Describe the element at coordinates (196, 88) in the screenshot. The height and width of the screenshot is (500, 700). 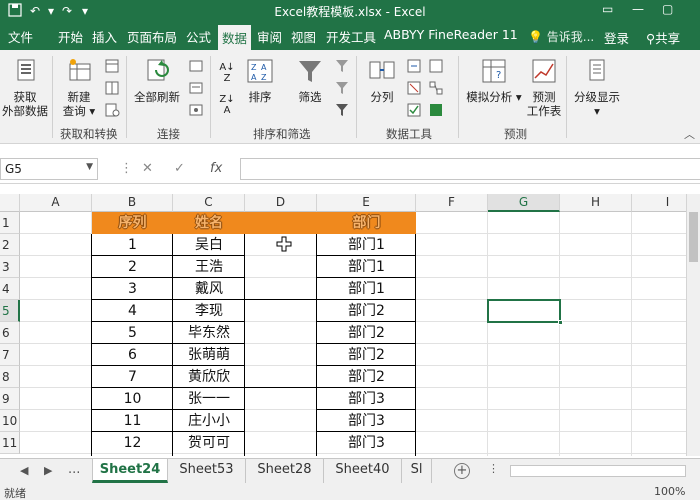
I see `properties-icon` at that location.